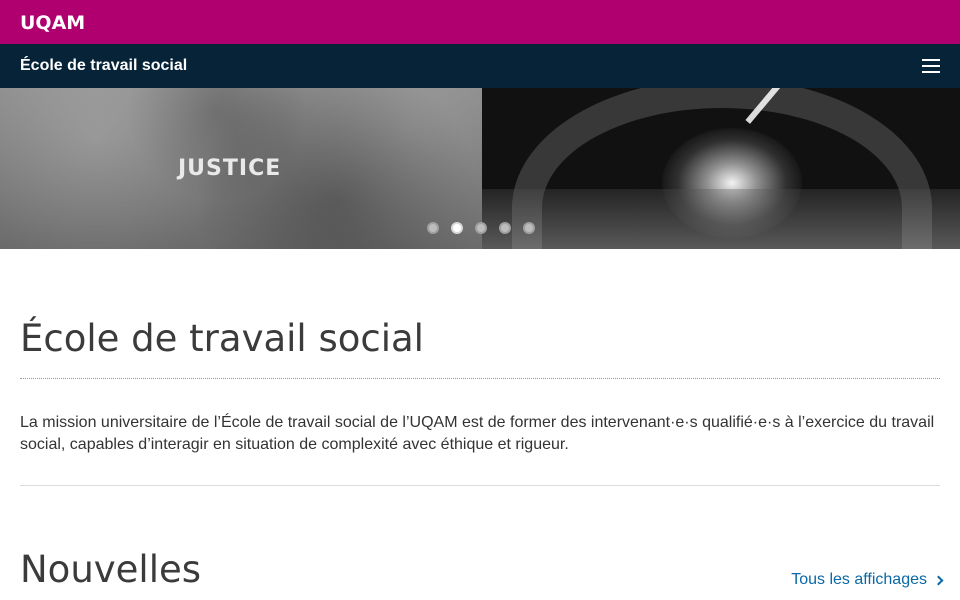 This screenshot has width=960, height=600. What do you see at coordinates (938, 580) in the screenshot?
I see `chevron-right-icon` at bounding box center [938, 580].